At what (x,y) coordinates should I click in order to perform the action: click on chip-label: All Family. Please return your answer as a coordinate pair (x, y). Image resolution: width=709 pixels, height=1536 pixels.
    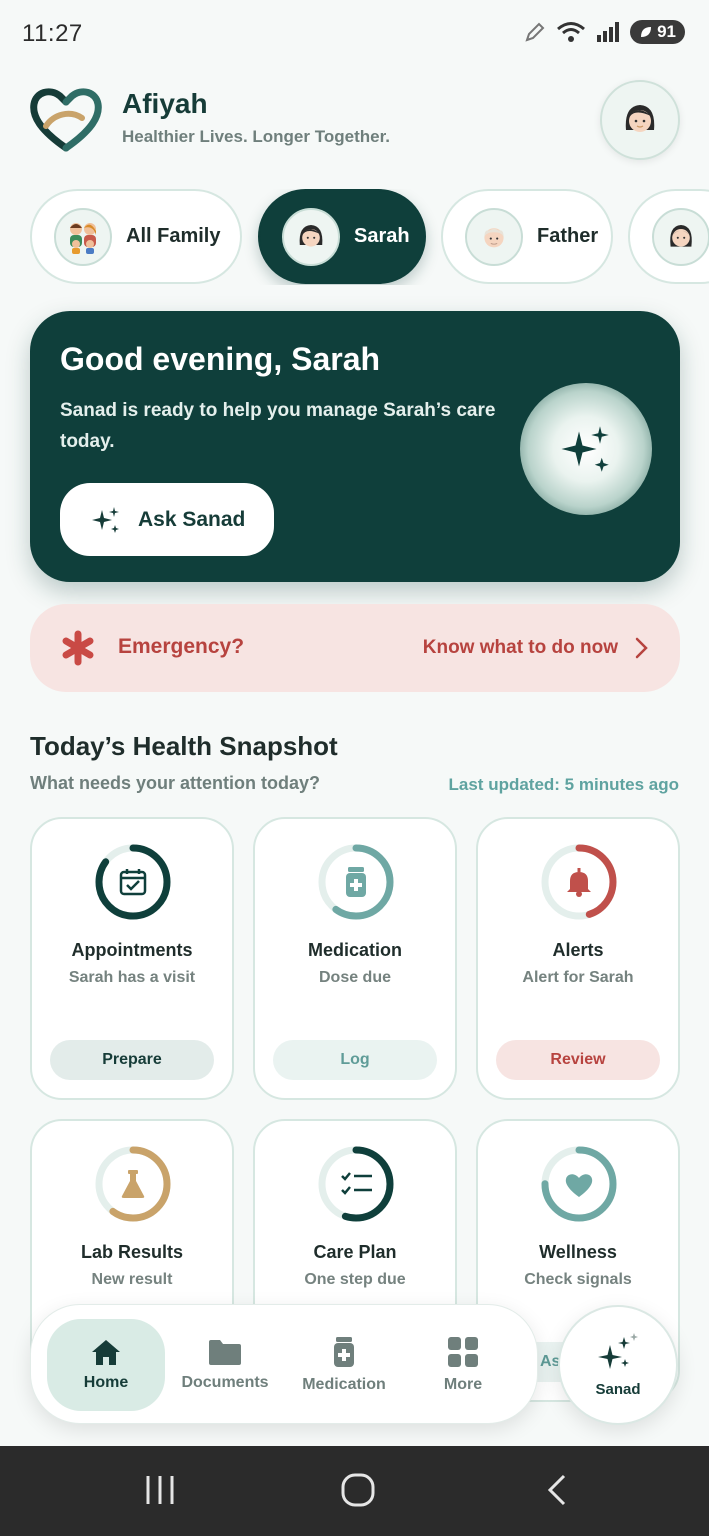
    Looking at the image, I should click on (173, 236).